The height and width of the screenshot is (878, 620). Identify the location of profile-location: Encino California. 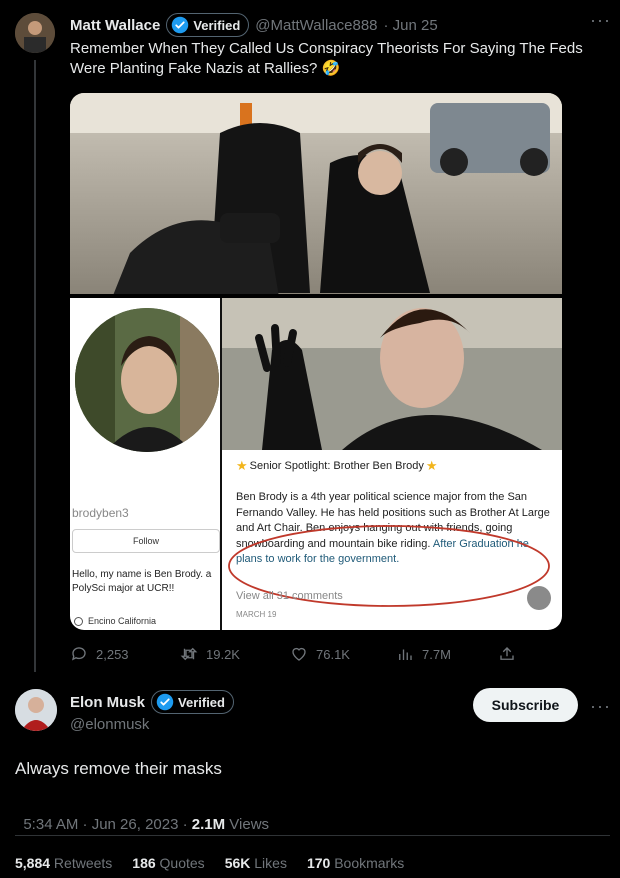
(122, 621).